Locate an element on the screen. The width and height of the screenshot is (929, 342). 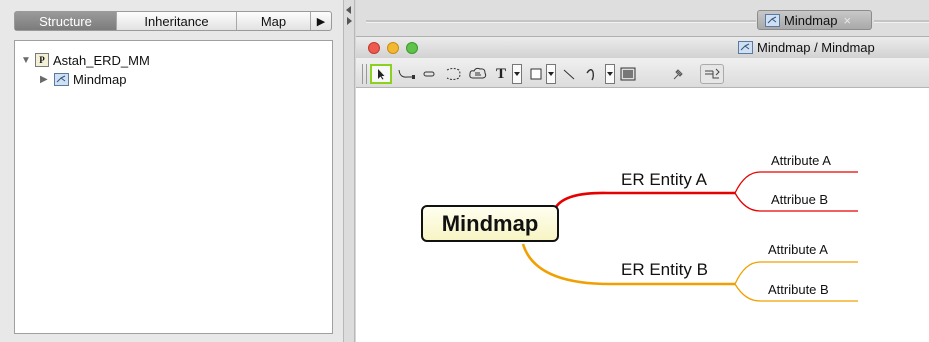
branch-line-attr-b1 is located at coordinates (796, 273).